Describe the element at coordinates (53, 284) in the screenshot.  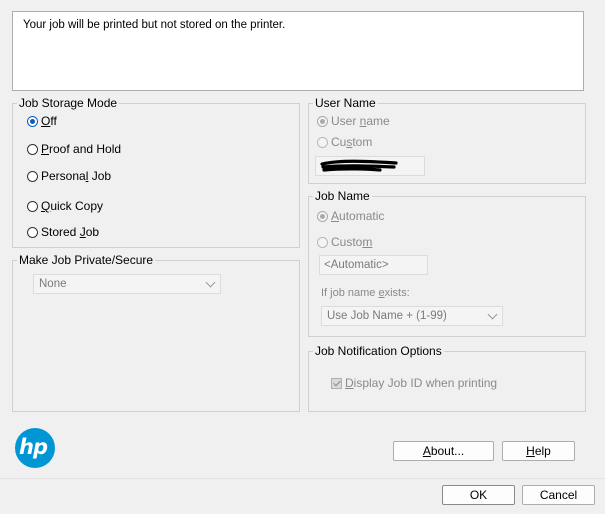
I see `private-secure-value: None` at that location.